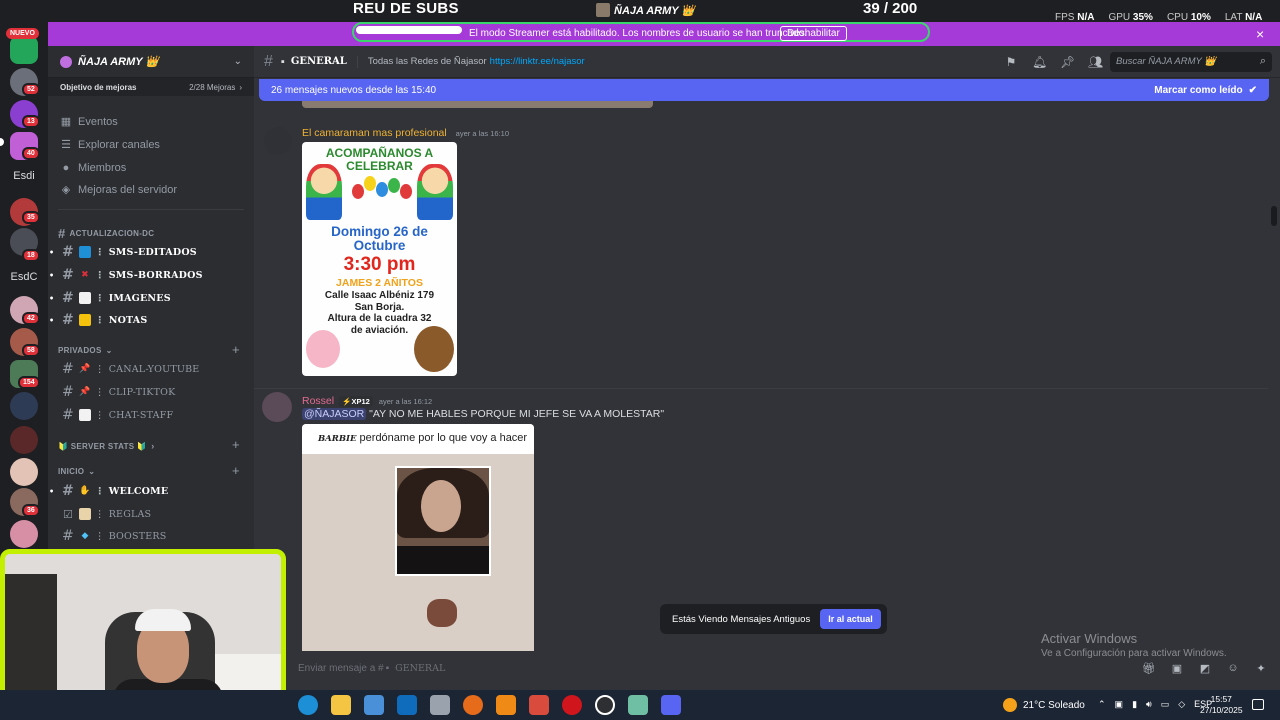 Image resolution: width=1280 pixels, height=720 pixels. What do you see at coordinates (85, 350) in the screenshot?
I see `category-privados: PRIVADOS ⌄` at bounding box center [85, 350].